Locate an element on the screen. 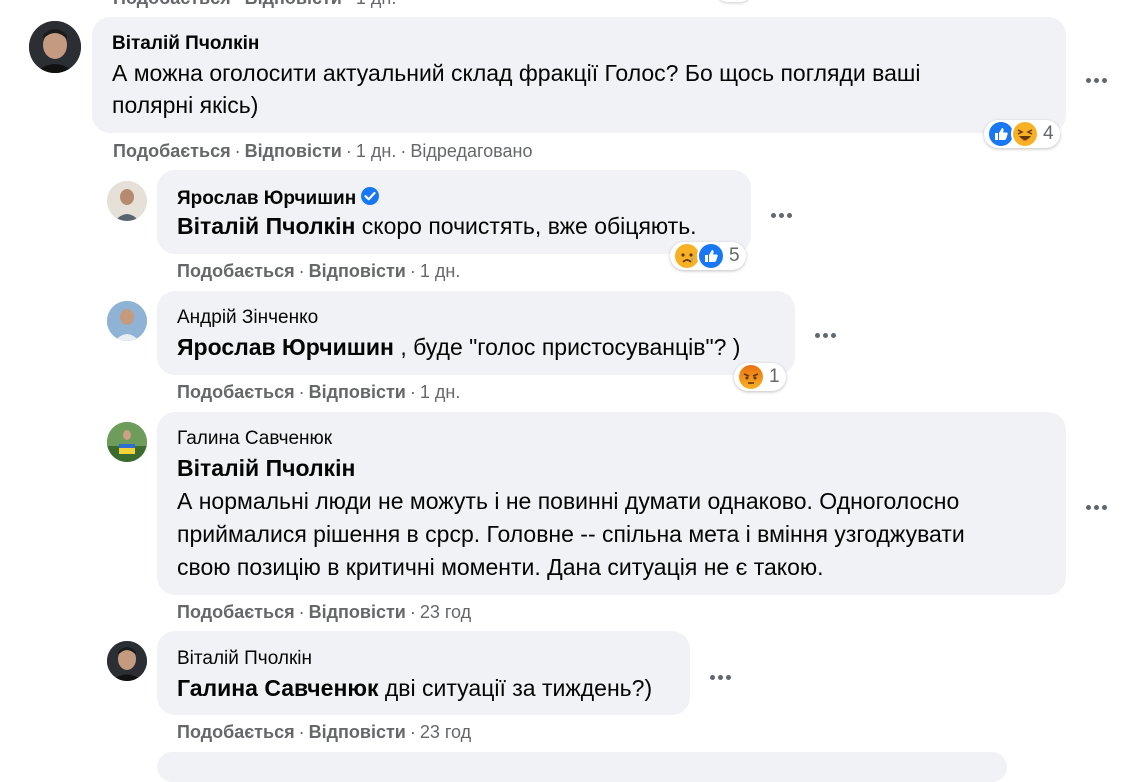  comment-text-line: полярні якісь) is located at coordinates (185, 105).